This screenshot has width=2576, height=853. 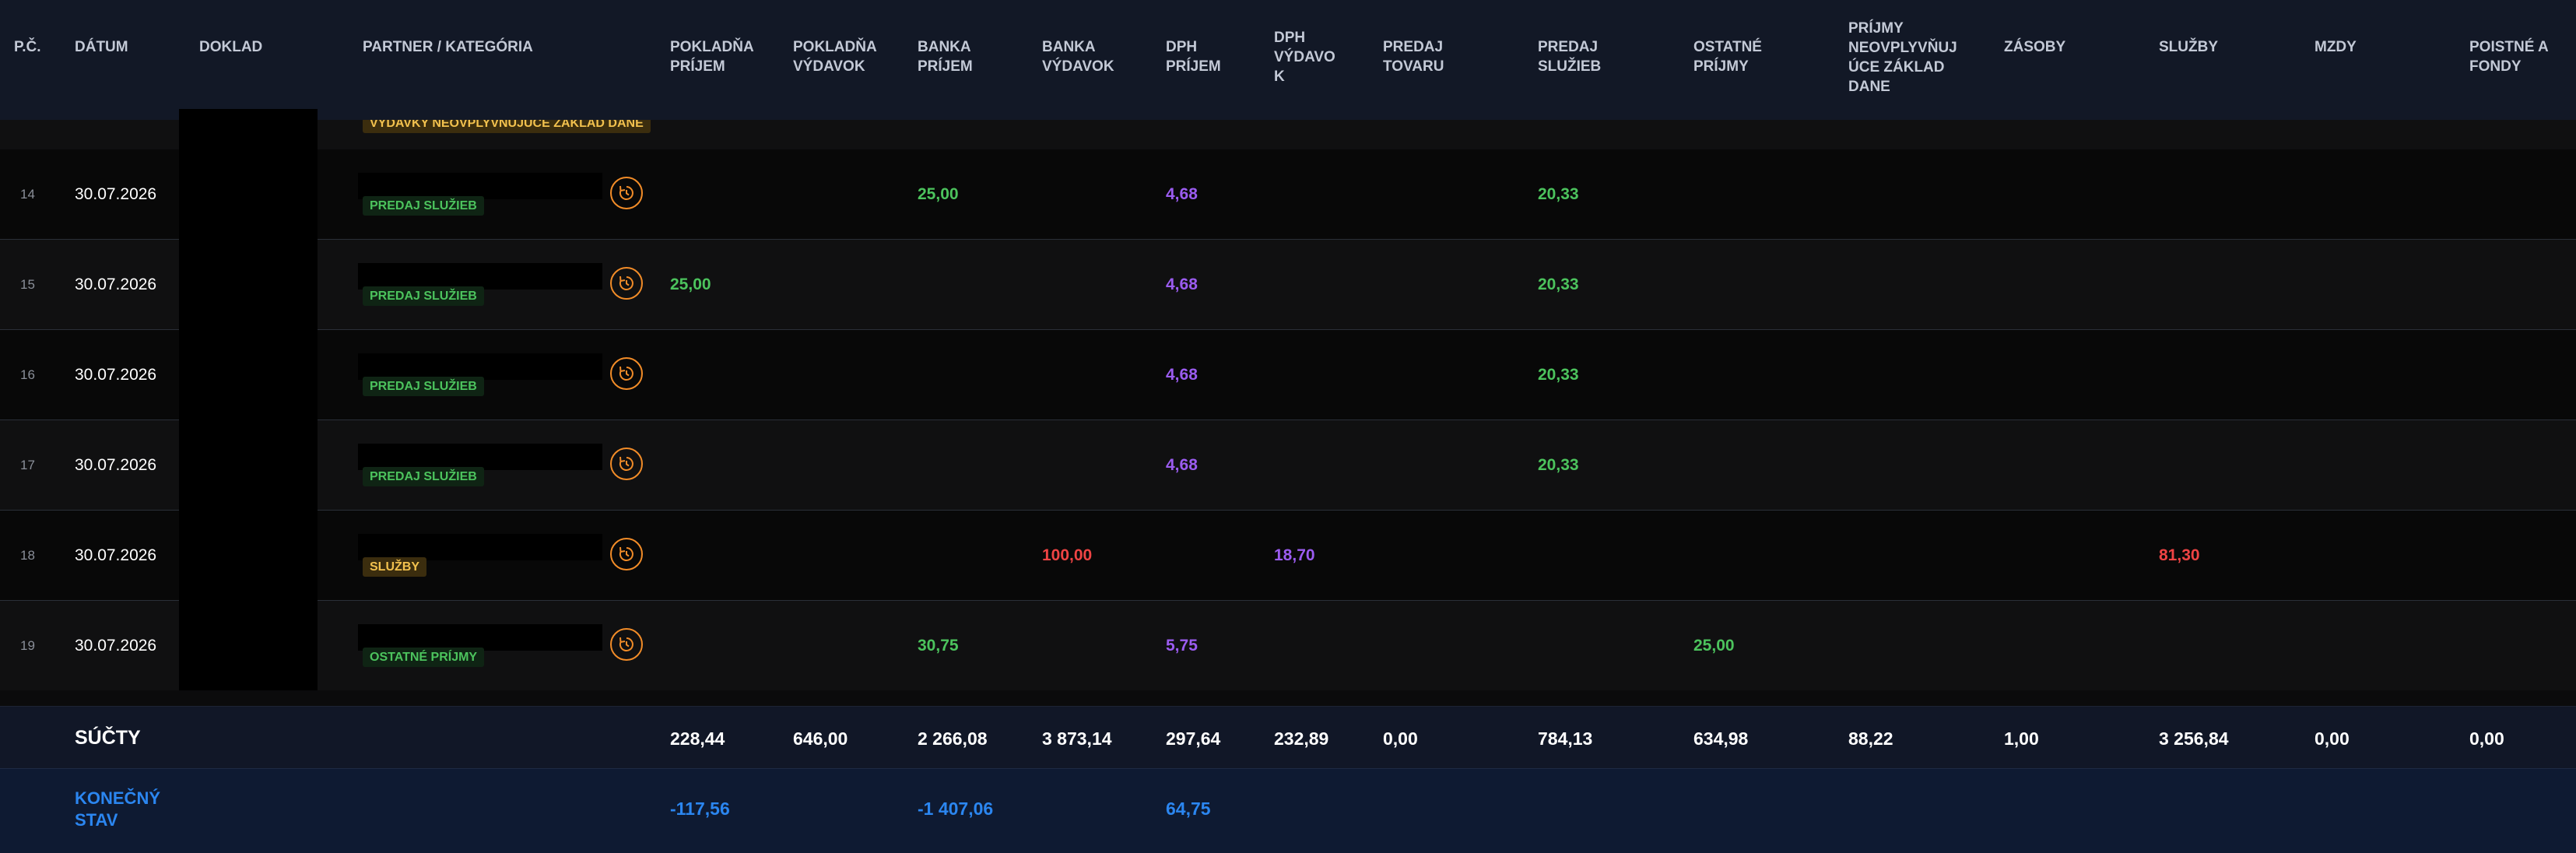 What do you see at coordinates (28, 194) in the screenshot?
I see `row-number: 14` at bounding box center [28, 194].